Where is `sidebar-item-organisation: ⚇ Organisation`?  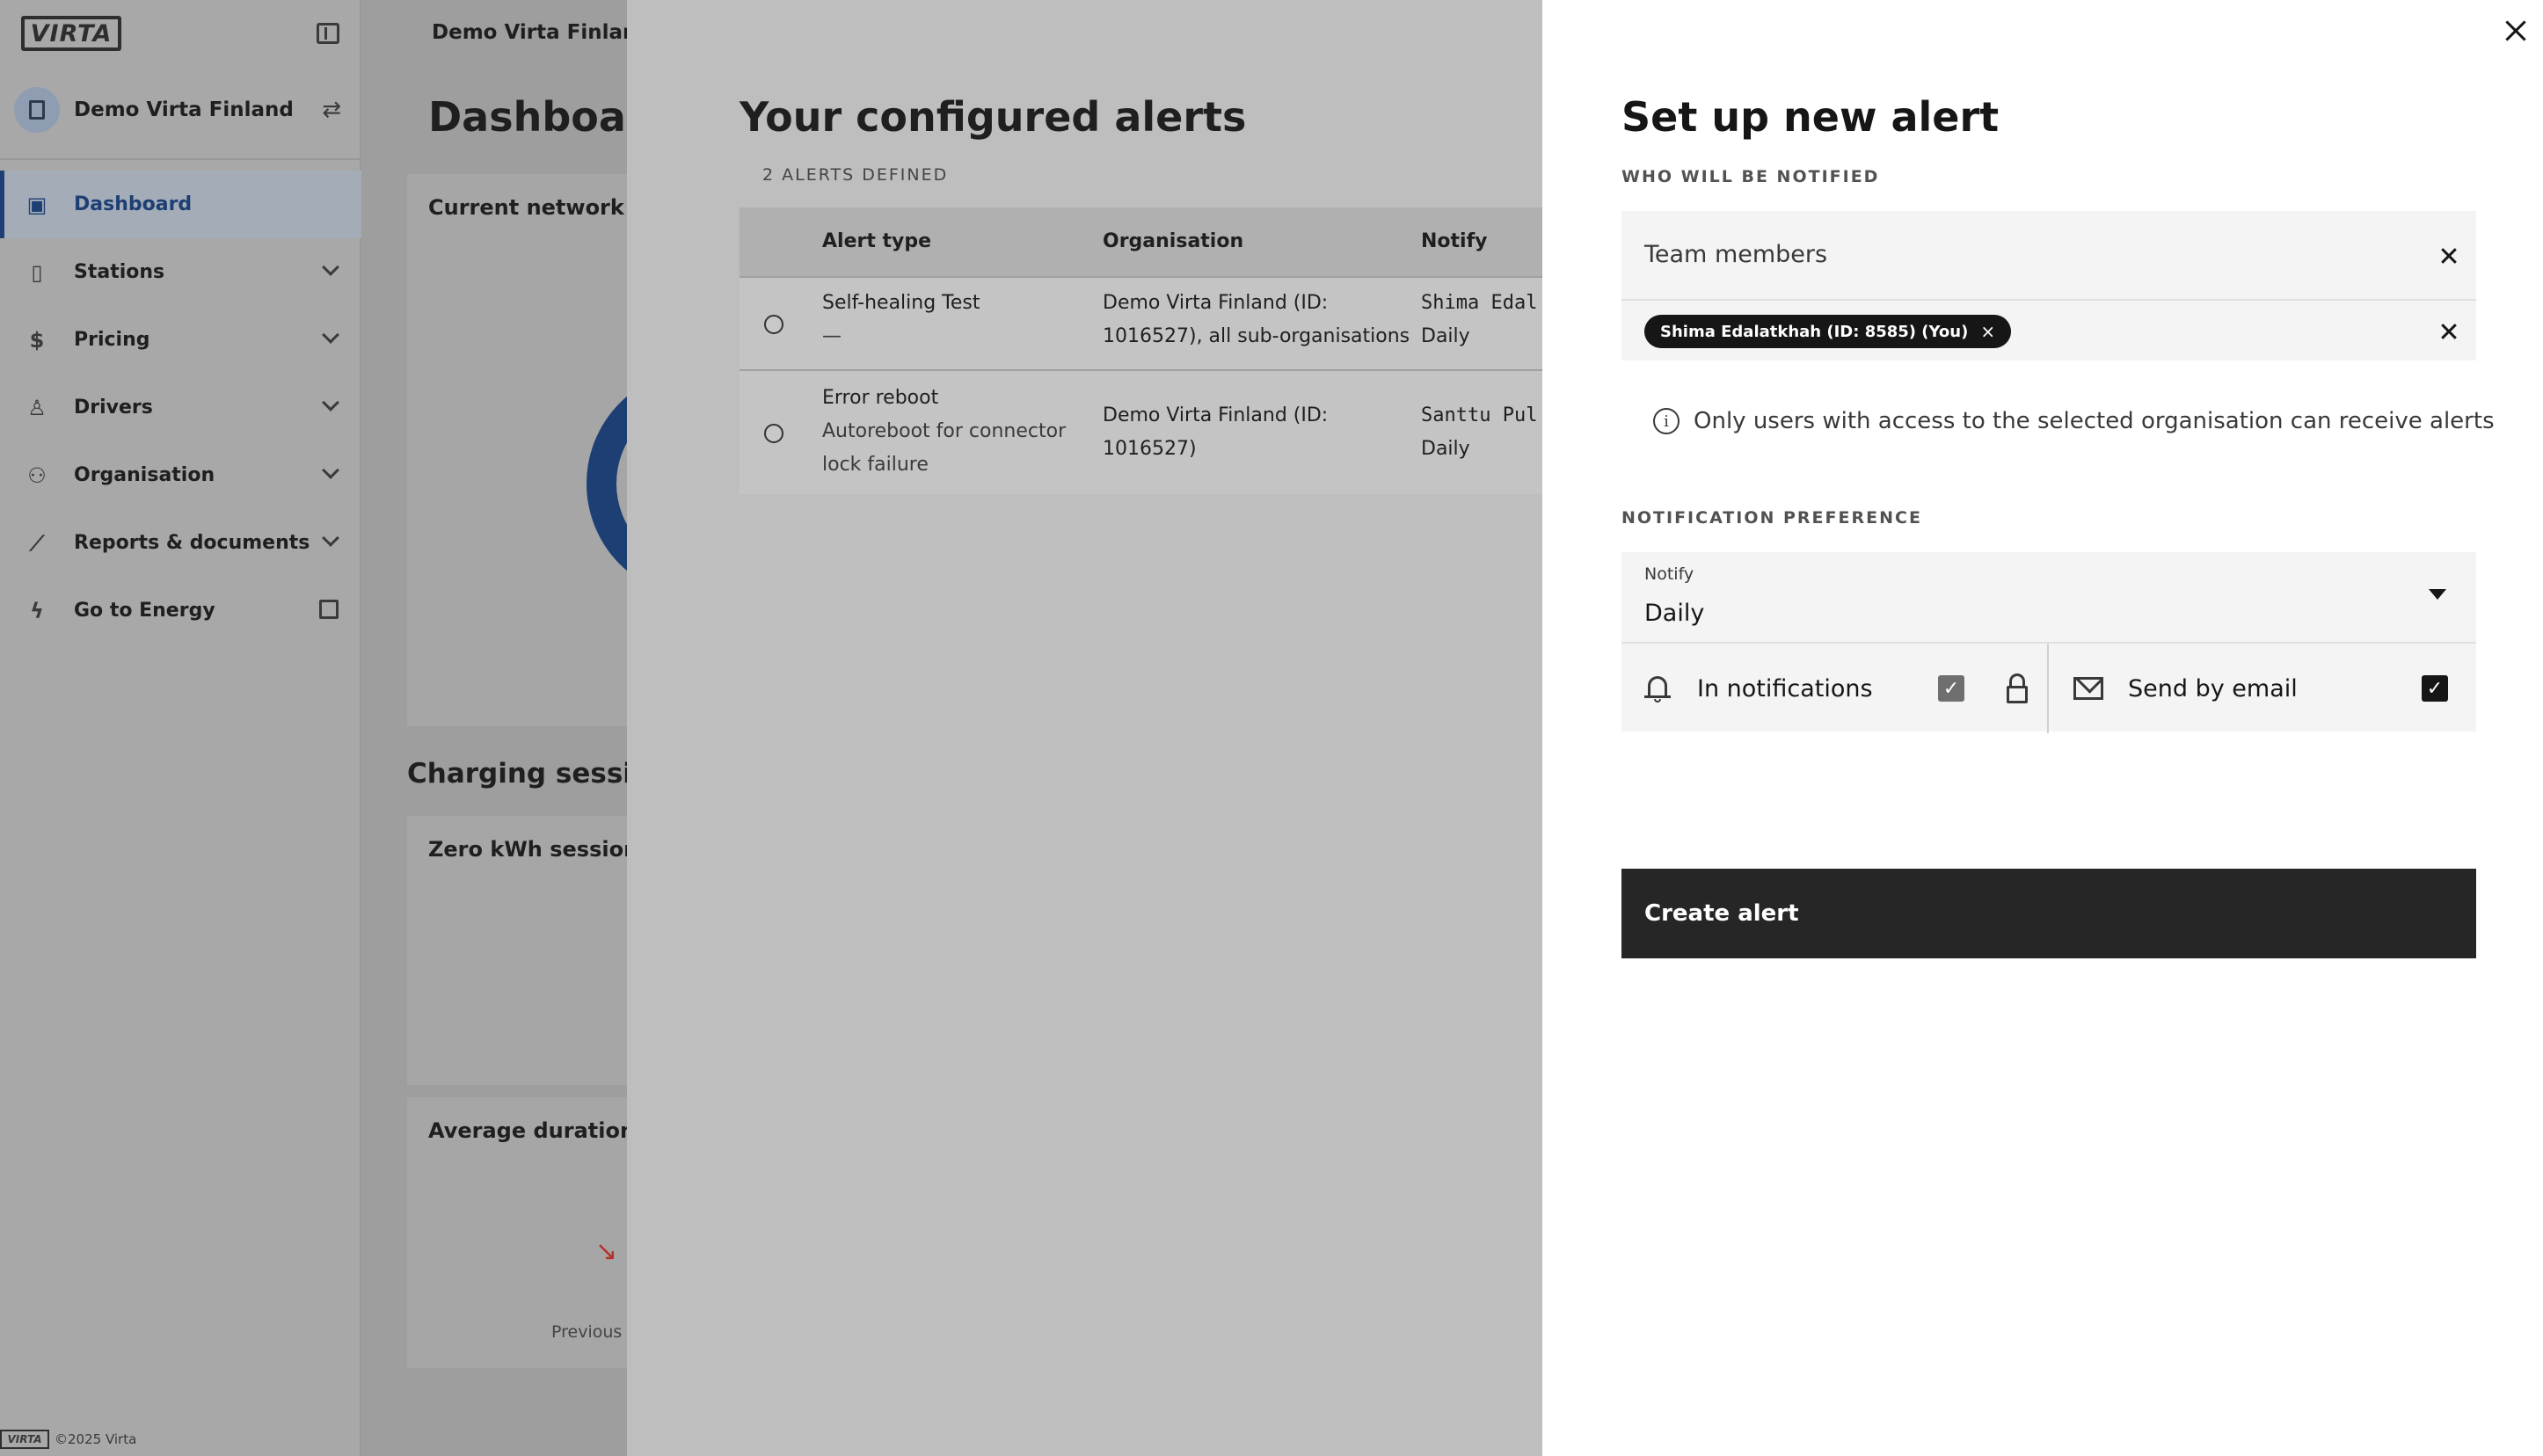
sidebar-item-organisation: ⚇ Organisation is located at coordinates (180, 475).